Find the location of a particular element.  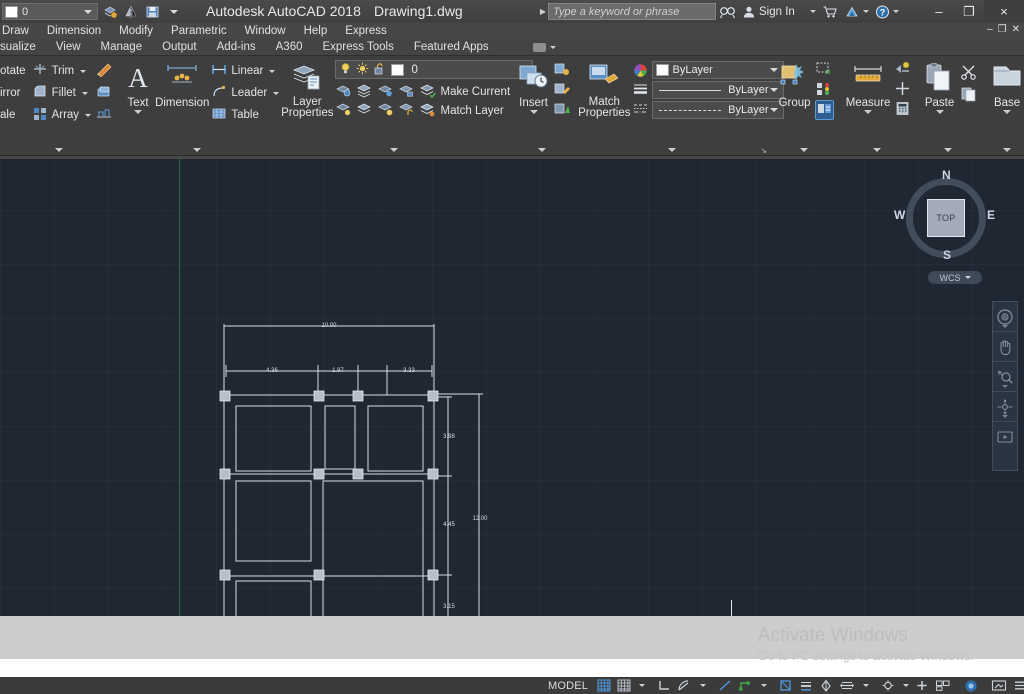

search-button is located at coordinates (727, 11).